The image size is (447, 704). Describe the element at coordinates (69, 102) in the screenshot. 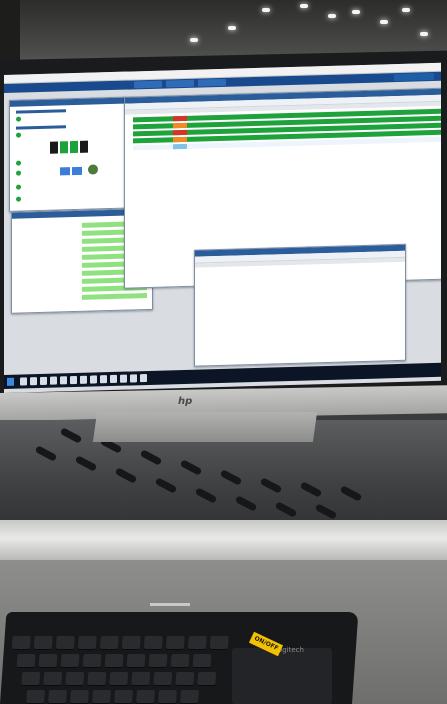

I see `window-titlebar` at that location.